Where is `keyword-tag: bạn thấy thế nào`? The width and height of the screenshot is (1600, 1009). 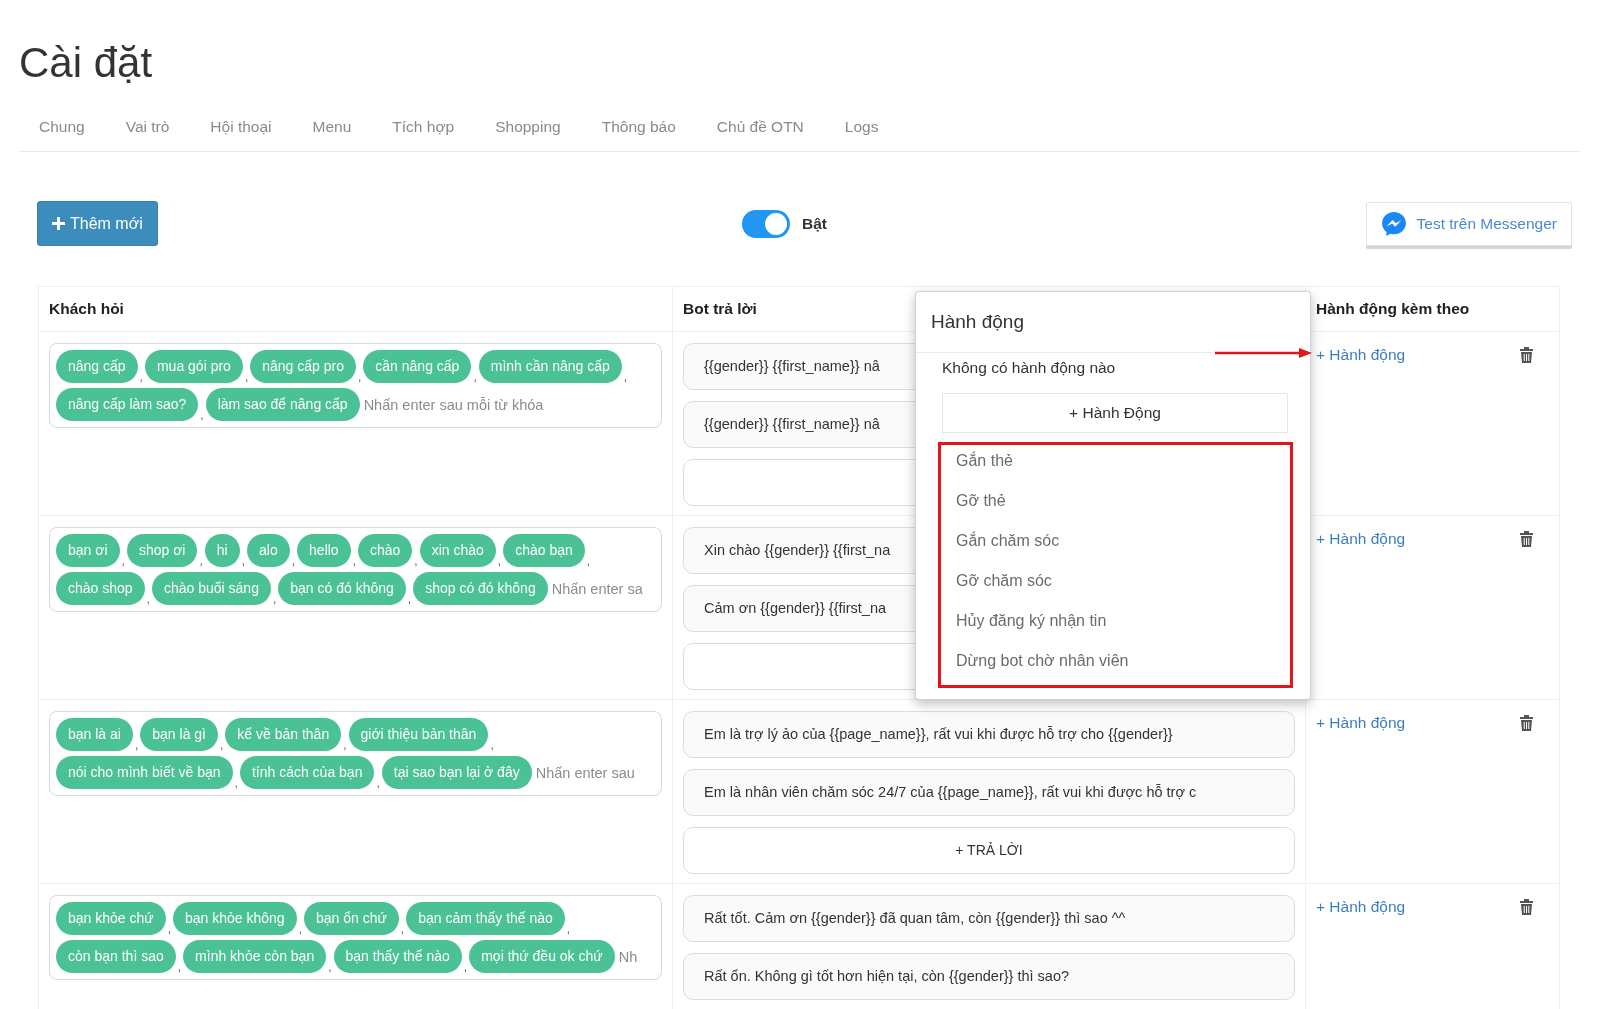 keyword-tag: bạn thấy thế nào is located at coordinates (397, 956).